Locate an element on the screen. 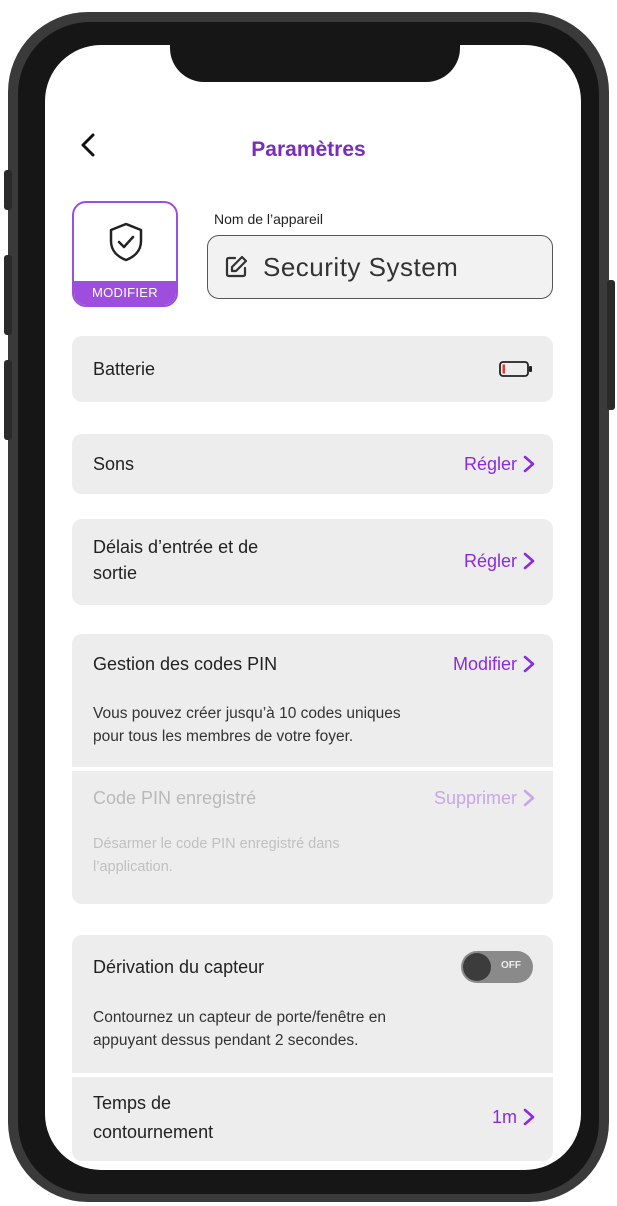  device-name-field: Security System is located at coordinates (380, 267).